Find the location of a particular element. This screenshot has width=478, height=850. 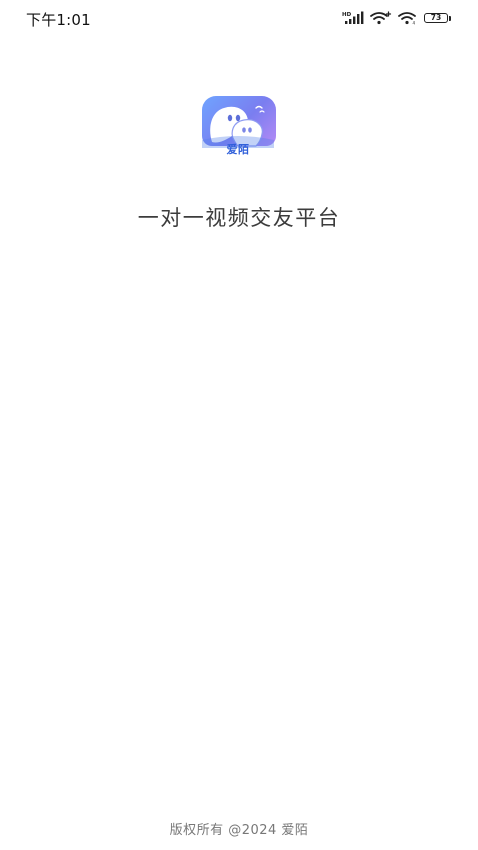

status-icons: HD 4 73 is located at coordinates (397, 18).